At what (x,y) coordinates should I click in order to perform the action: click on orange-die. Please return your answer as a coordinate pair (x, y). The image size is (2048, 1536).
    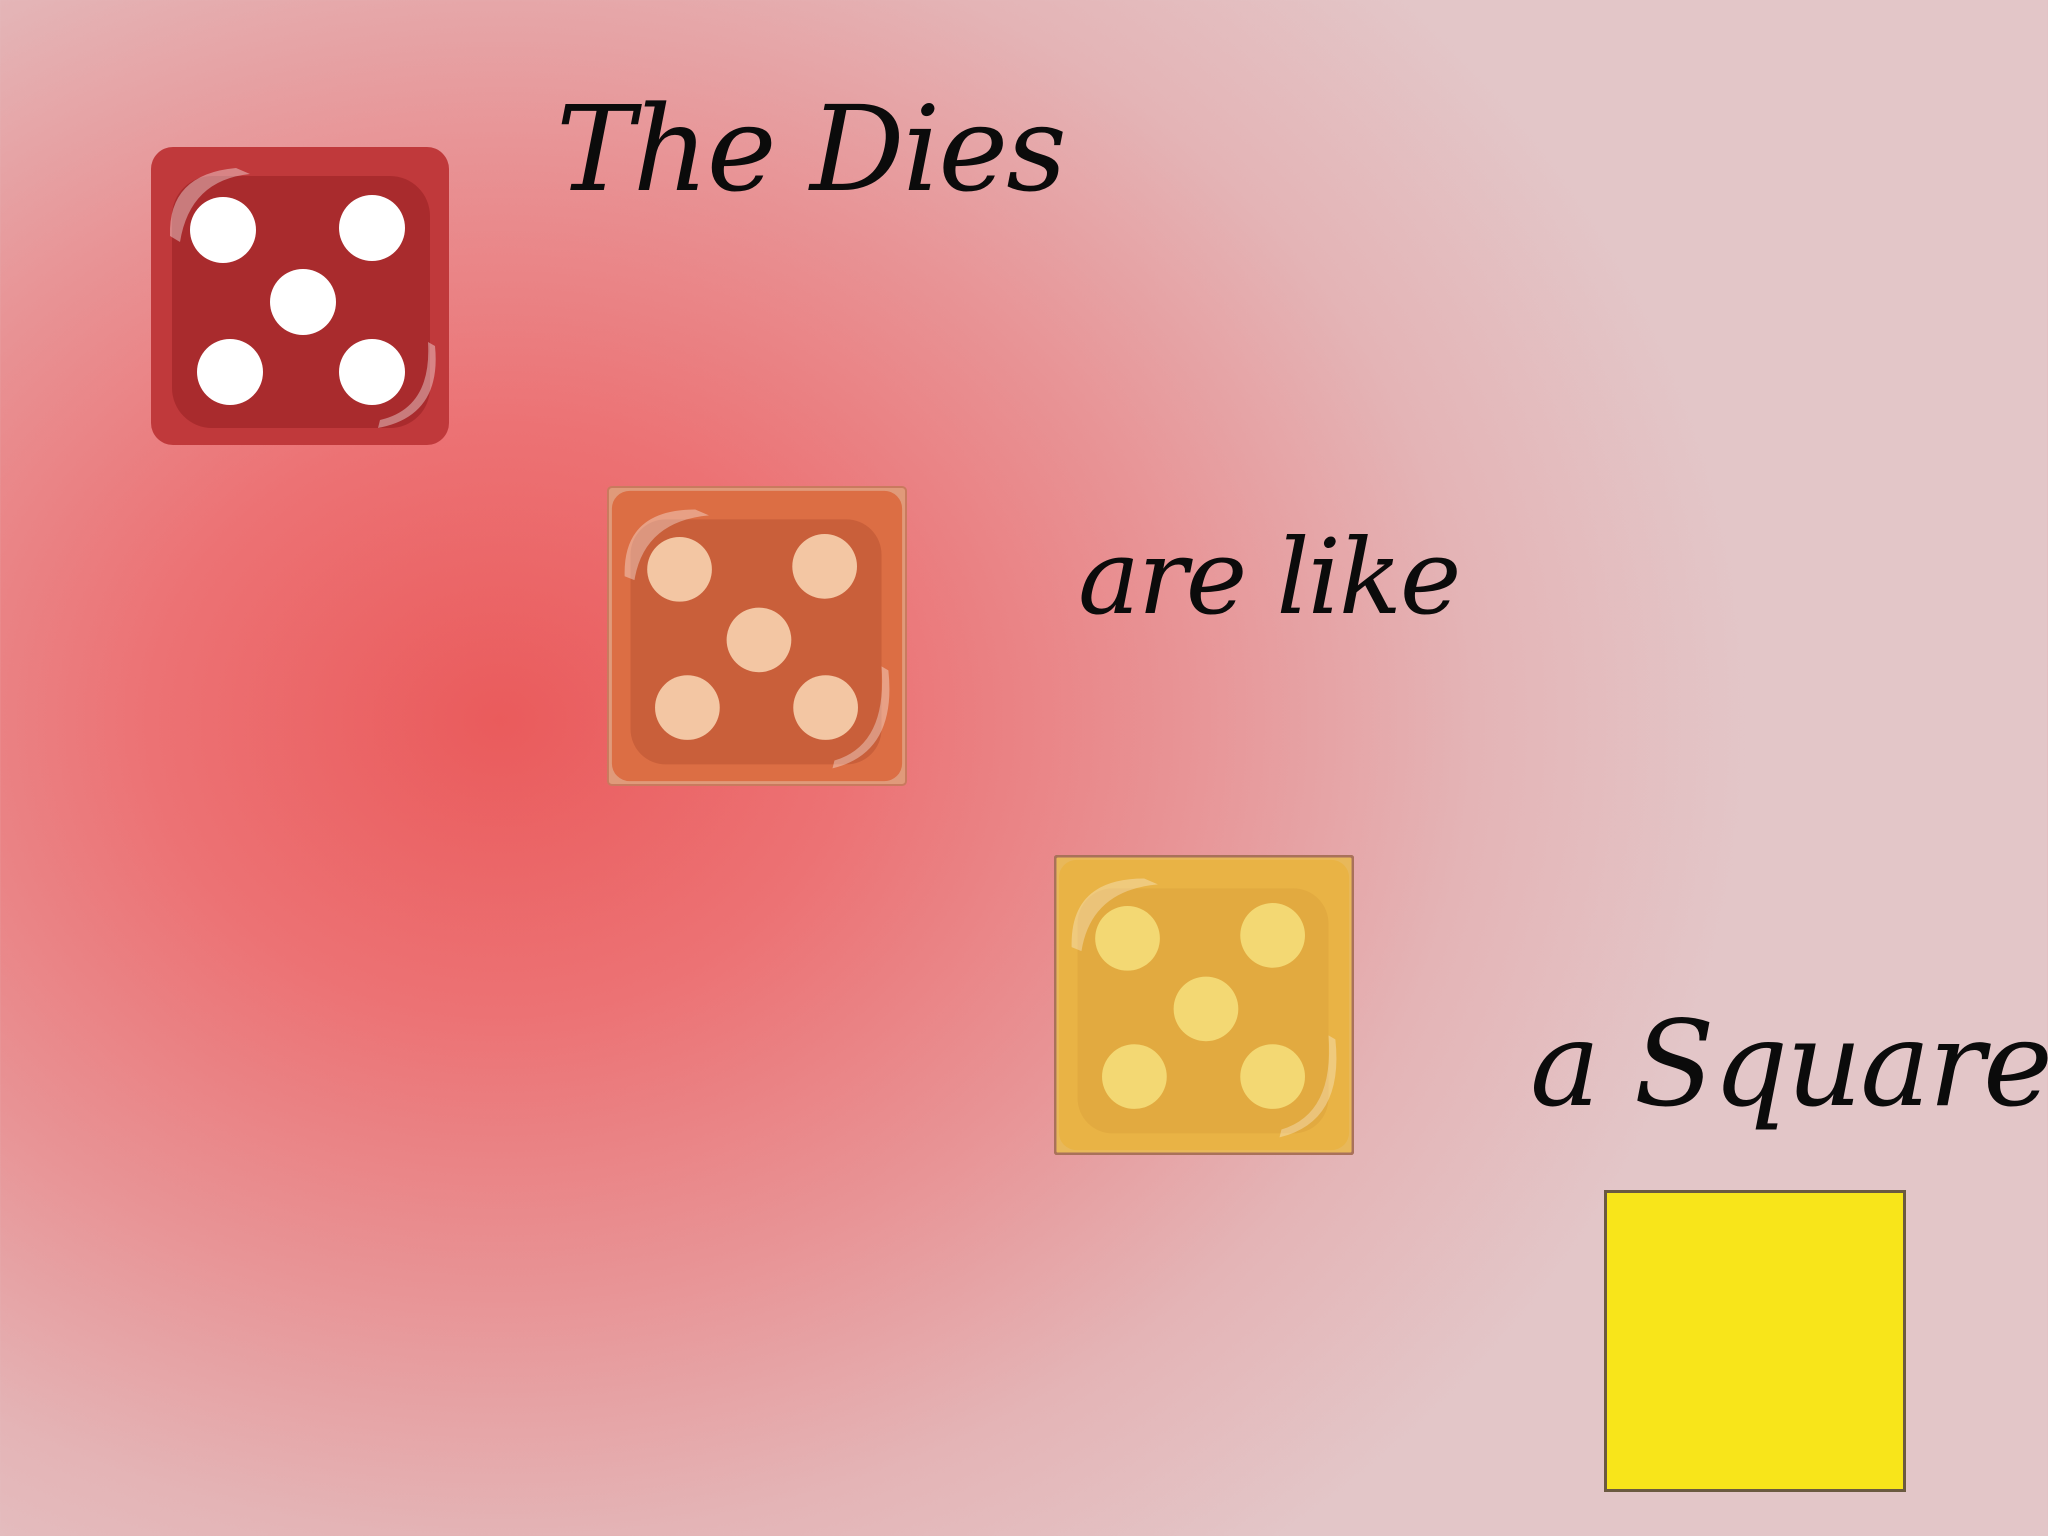
    Looking at the image, I should click on (757, 636).